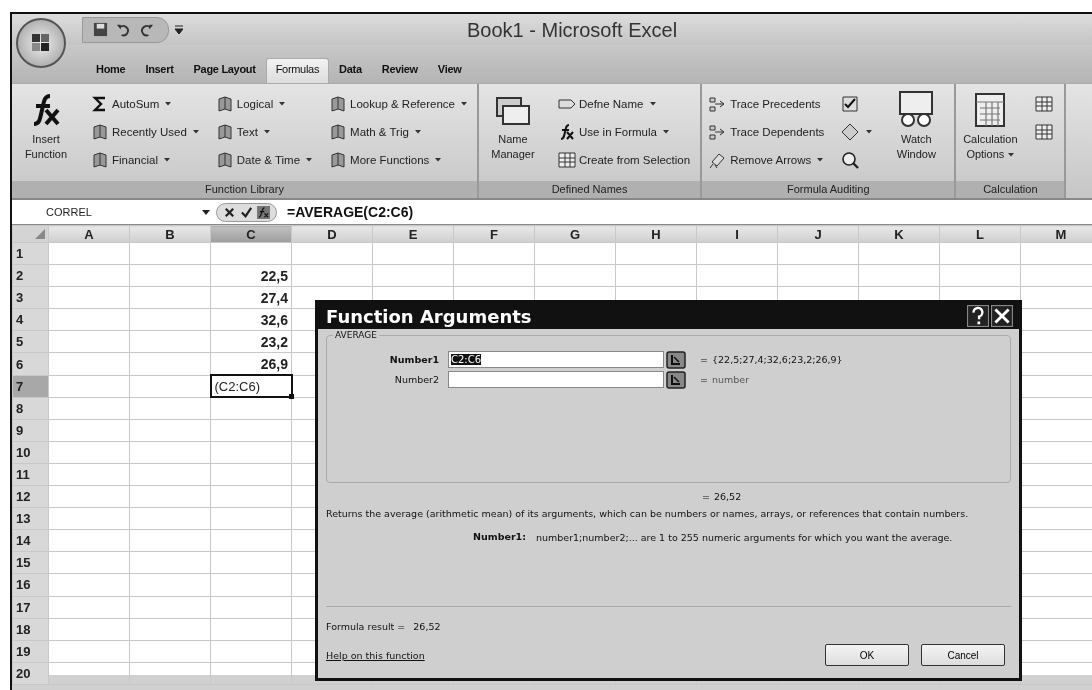 This screenshot has height=690, width=1092. What do you see at coordinates (206, 212) in the screenshot?
I see `dropdown-arrow-icon` at bounding box center [206, 212].